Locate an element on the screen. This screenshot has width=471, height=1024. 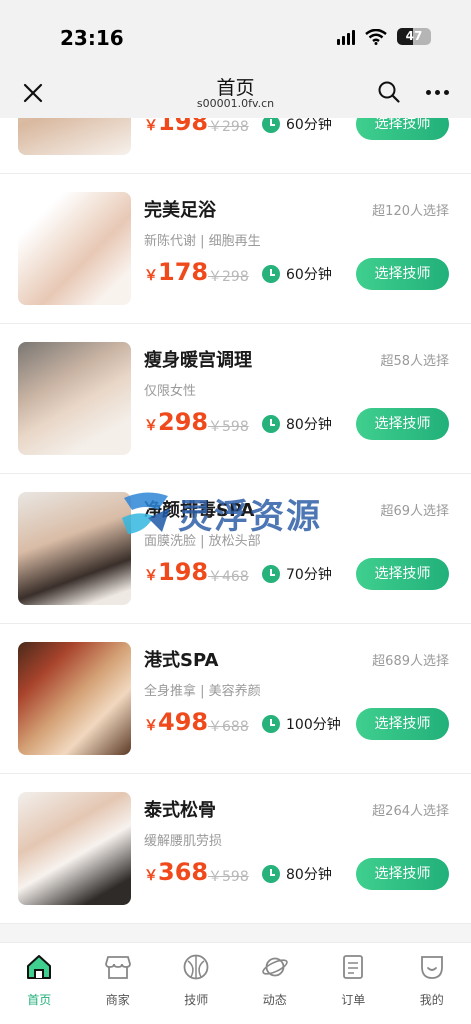
order-icon is located at coordinates (353, 967).